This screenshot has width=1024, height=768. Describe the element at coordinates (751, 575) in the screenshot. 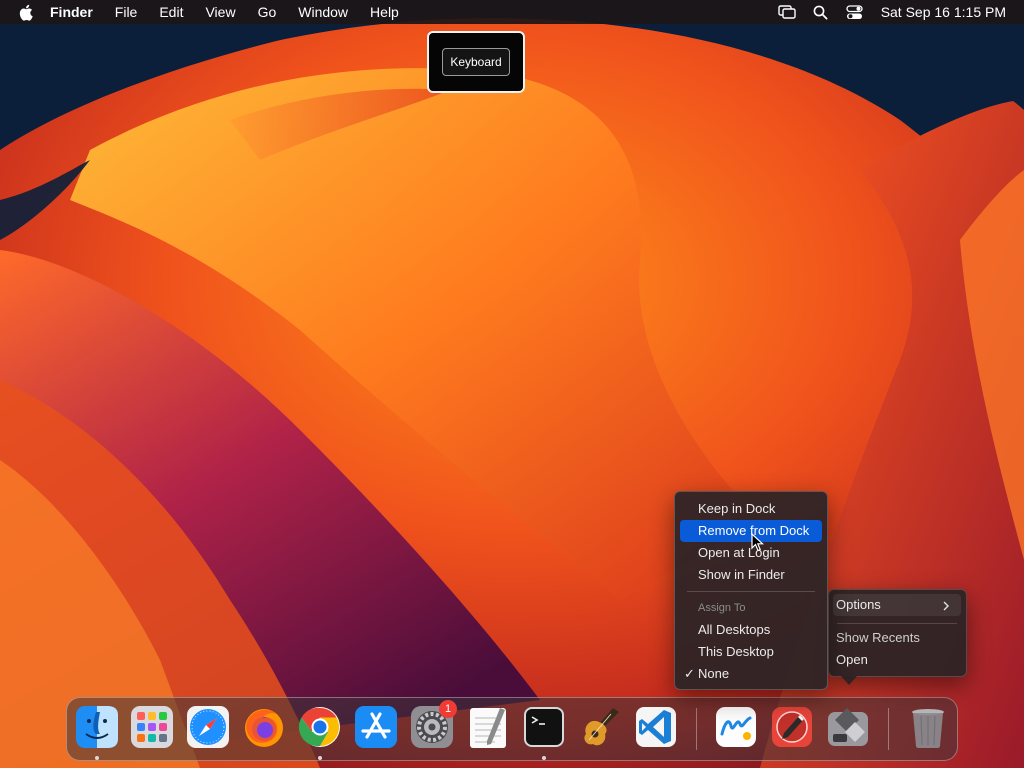

I see `menu-show-in-finder: Show in Finder` at that location.